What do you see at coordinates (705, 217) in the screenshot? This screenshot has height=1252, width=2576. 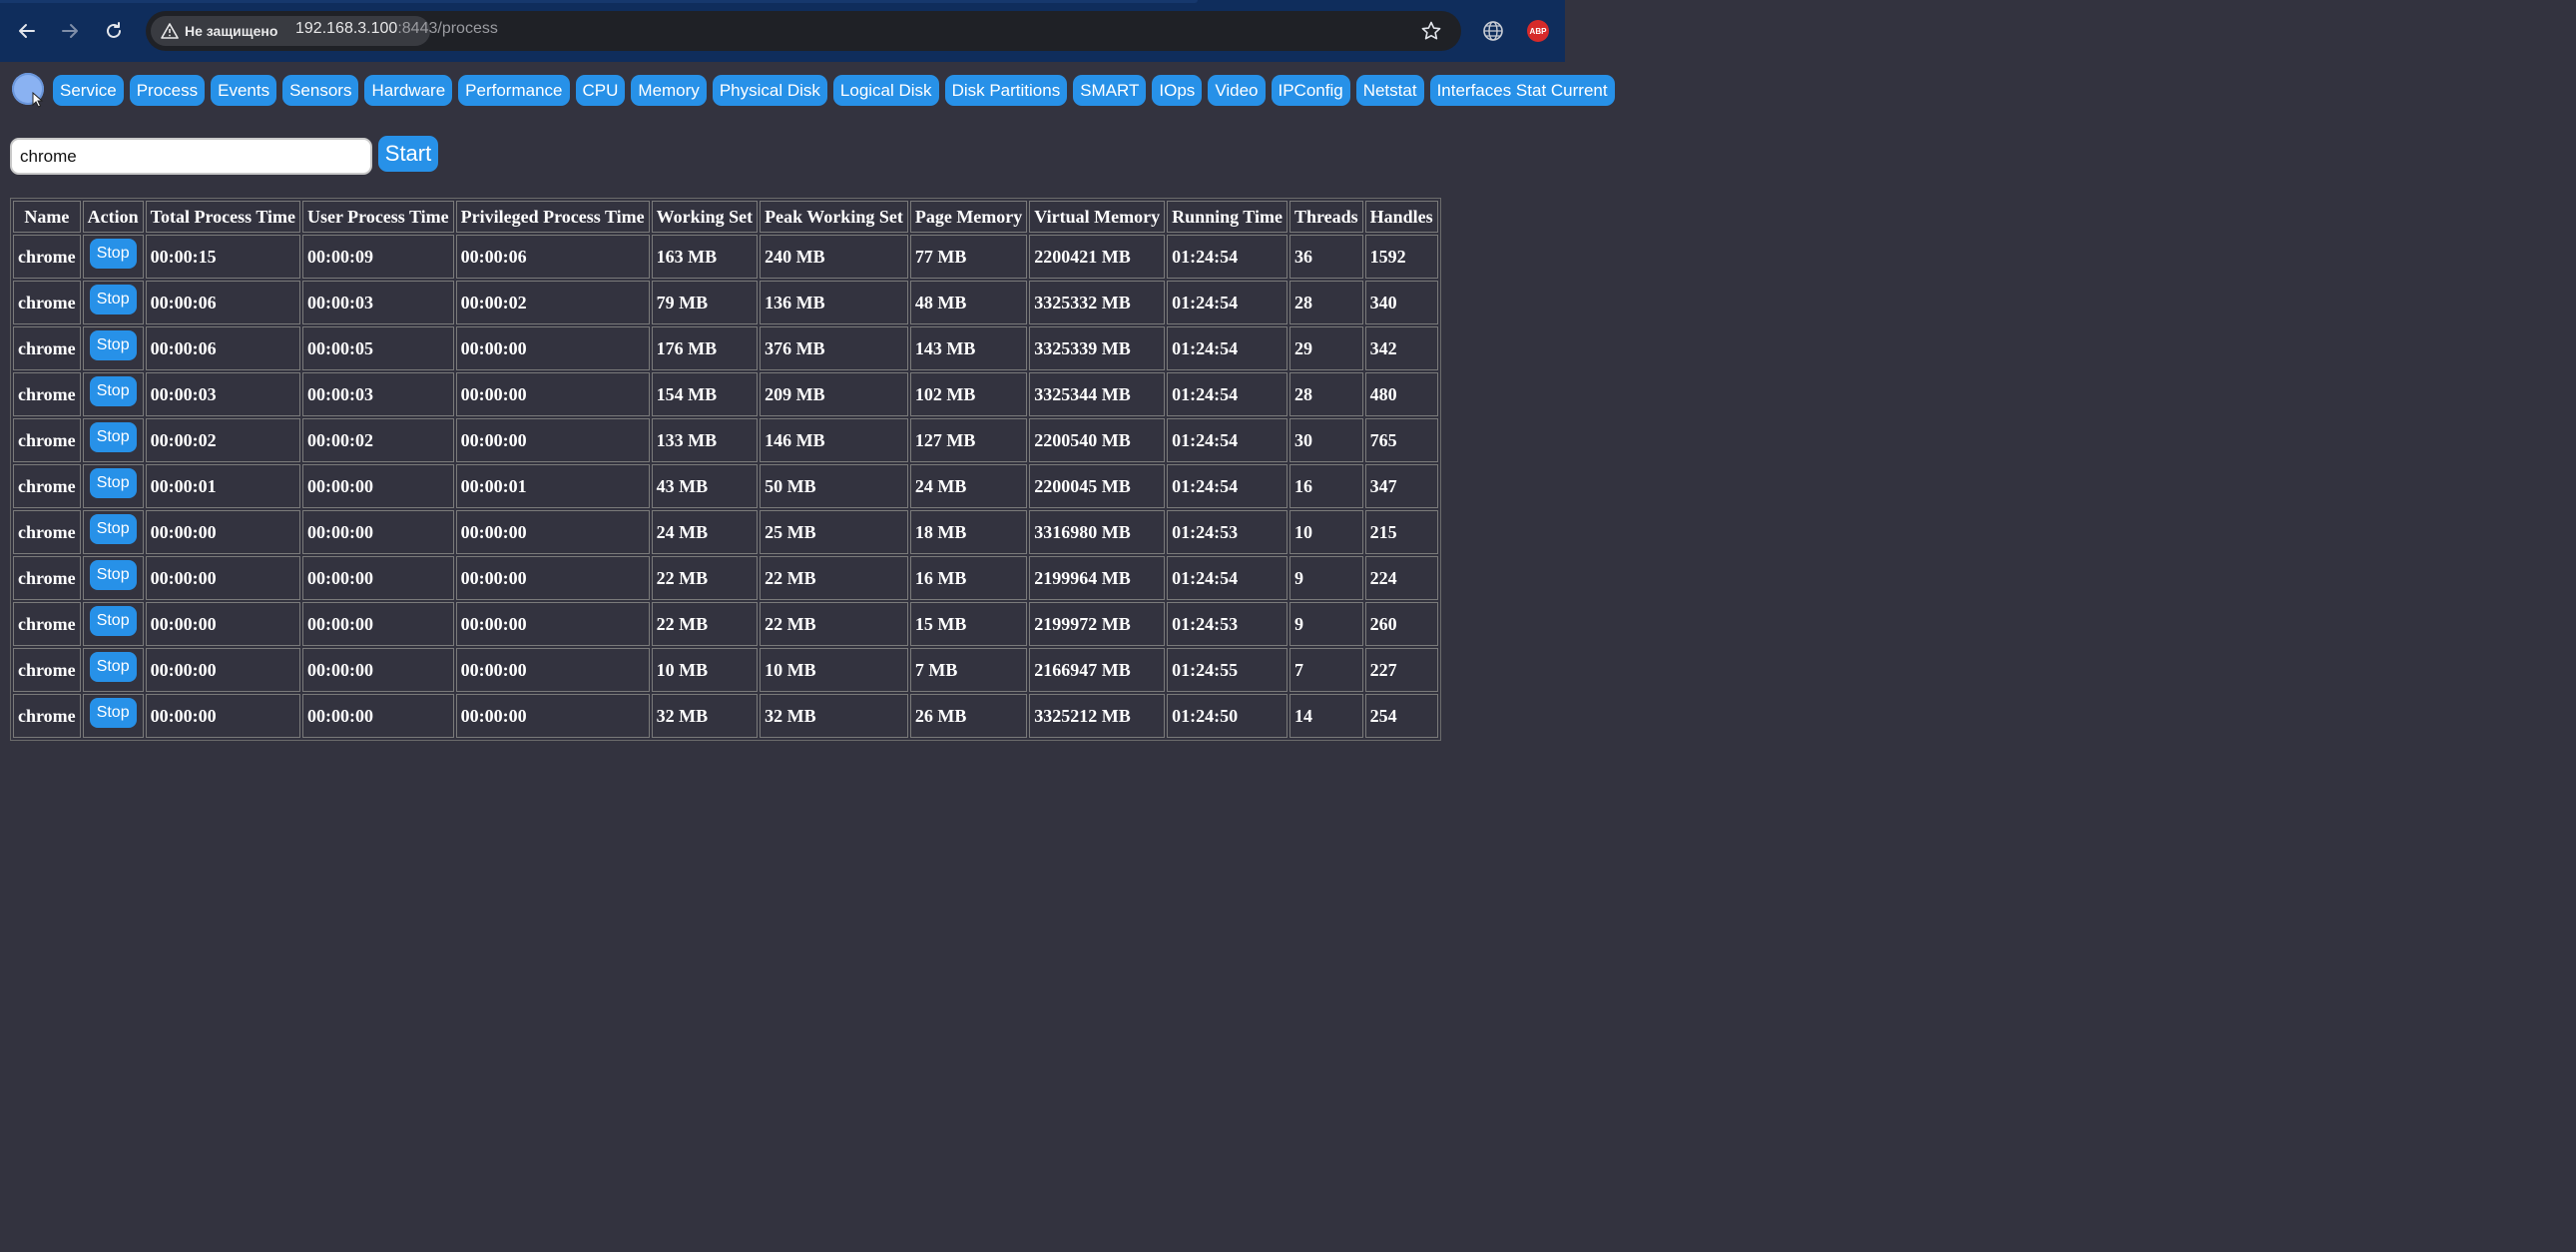 I see `header-col-working-set: Working Set` at bounding box center [705, 217].